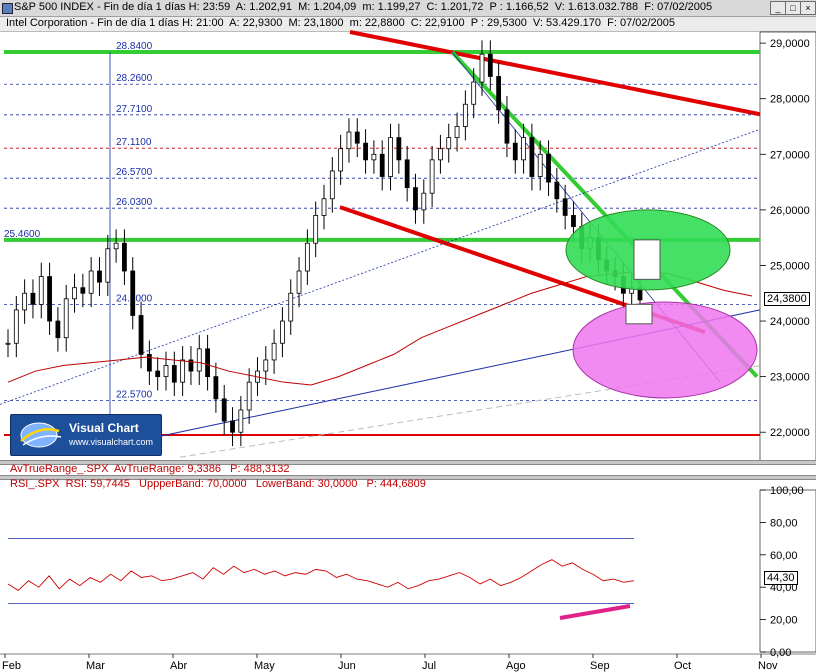 This screenshot has width=816, height=672. I want to click on visual-chart-logo: Visual Chart www.visualchart.com, so click(86, 435).